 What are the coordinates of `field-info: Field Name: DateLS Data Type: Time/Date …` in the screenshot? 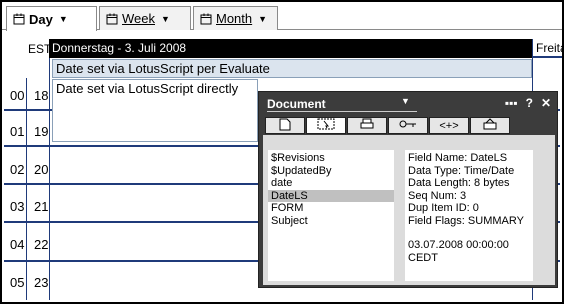 It's located at (469, 215).